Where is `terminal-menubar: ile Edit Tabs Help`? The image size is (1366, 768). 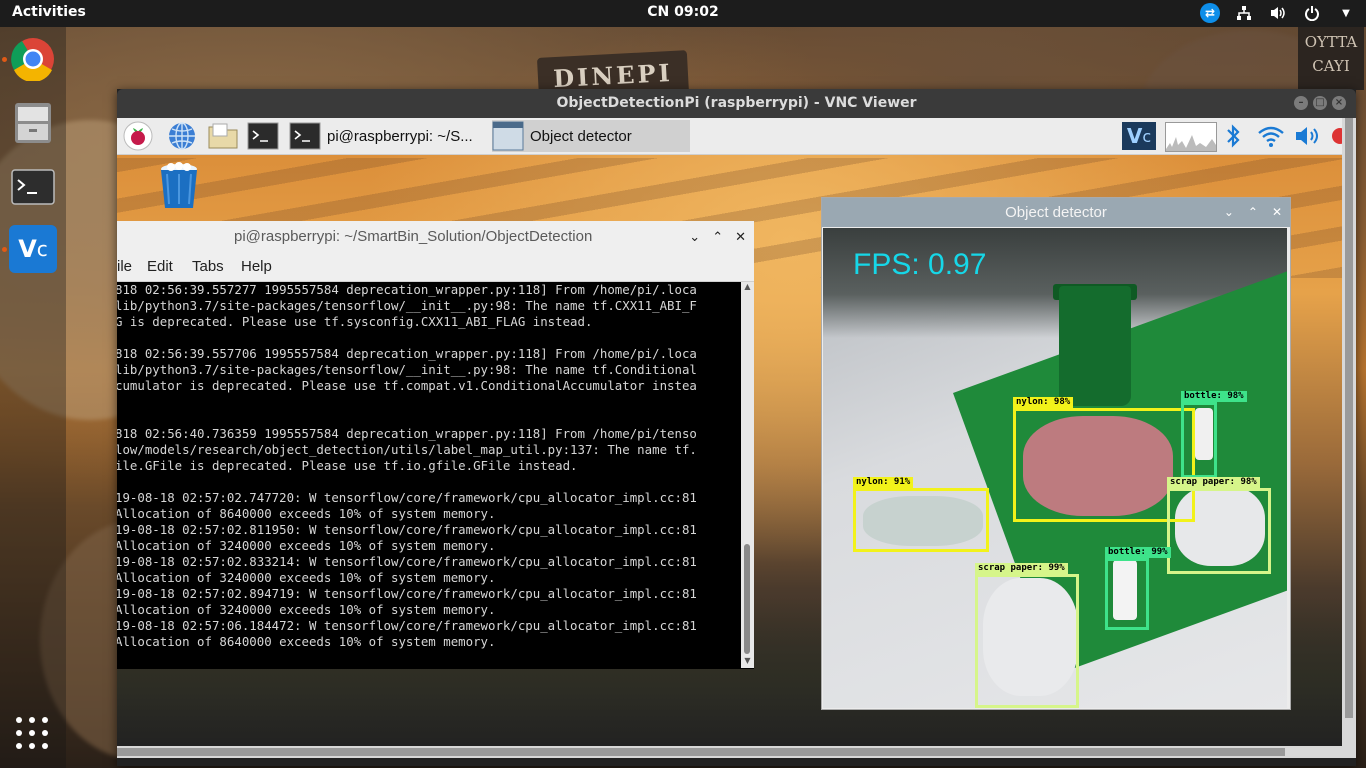
terminal-menubar: ile Edit Tabs Help is located at coordinates (435, 267).